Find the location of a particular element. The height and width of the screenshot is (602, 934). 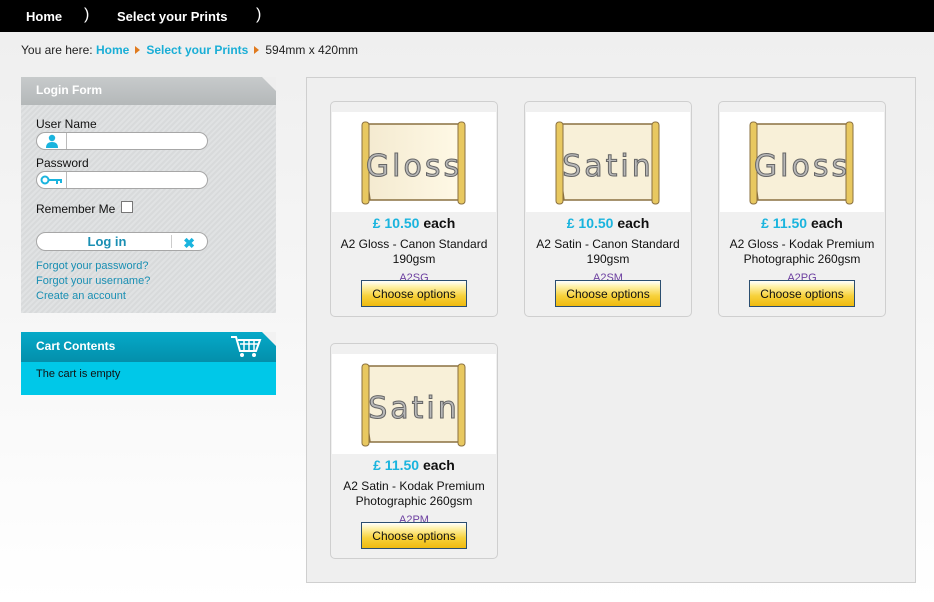

breadcrumb-select-prints-link: Select your Prints is located at coordinates (197, 50).